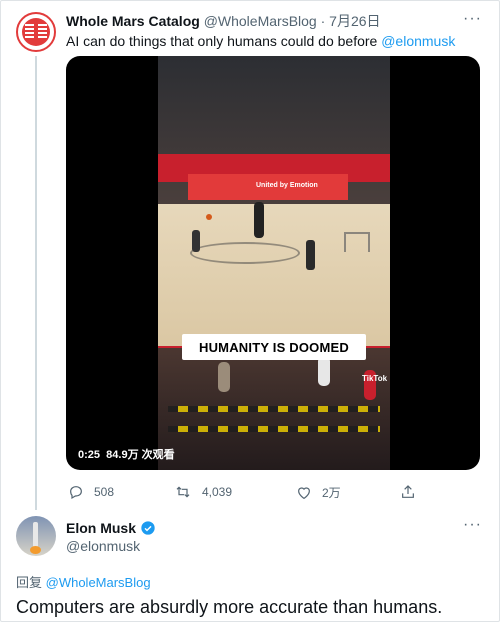  What do you see at coordinates (209, 217) in the screenshot?
I see `video-basketball` at bounding box center [209, 217].